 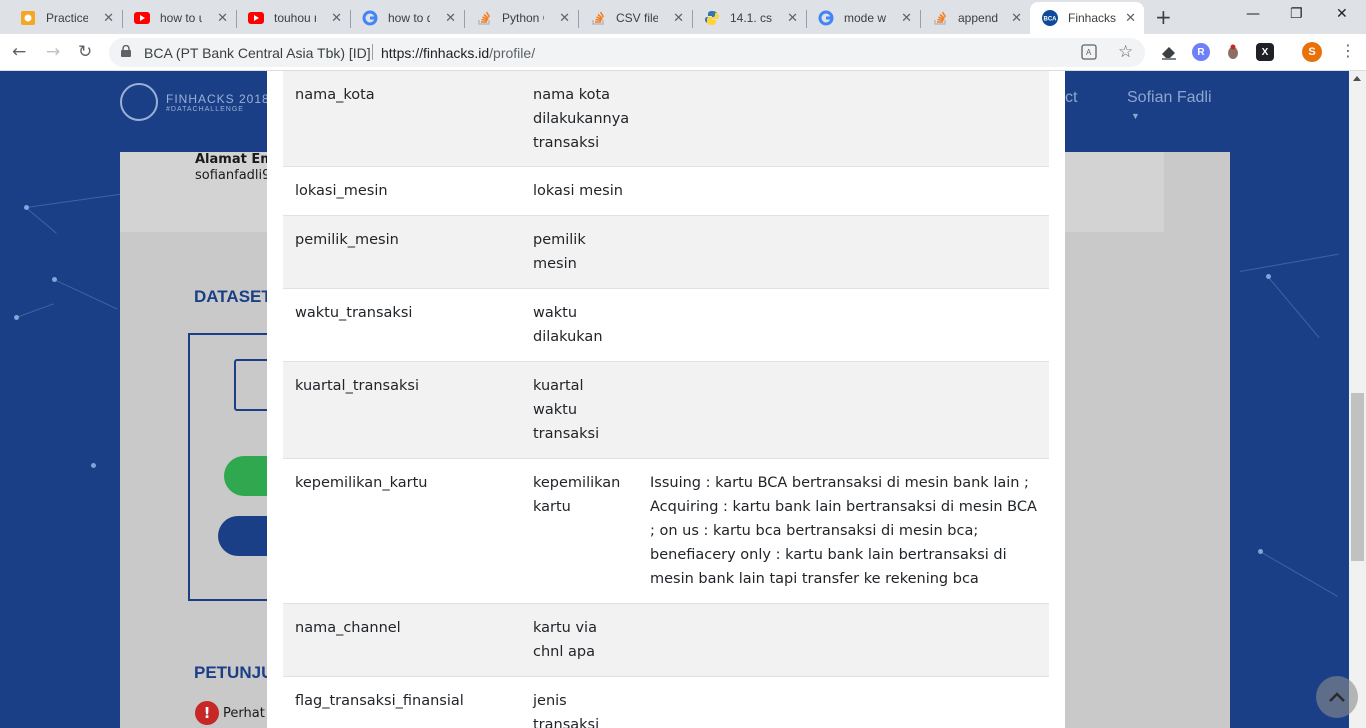 What do you see at coordinates (578, 191) in the screenshot?
I see `column-desc: lokasi mesin` at bounding box center [578, 191].